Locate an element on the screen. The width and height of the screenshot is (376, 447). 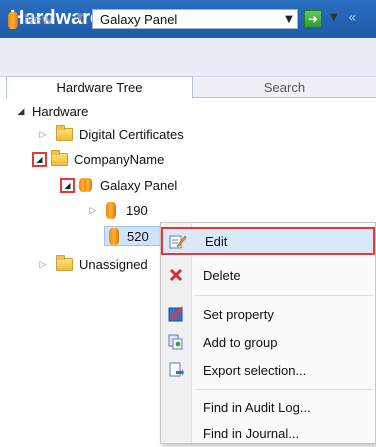
menu-item-label: Edit is located at coordinates (216, 241).